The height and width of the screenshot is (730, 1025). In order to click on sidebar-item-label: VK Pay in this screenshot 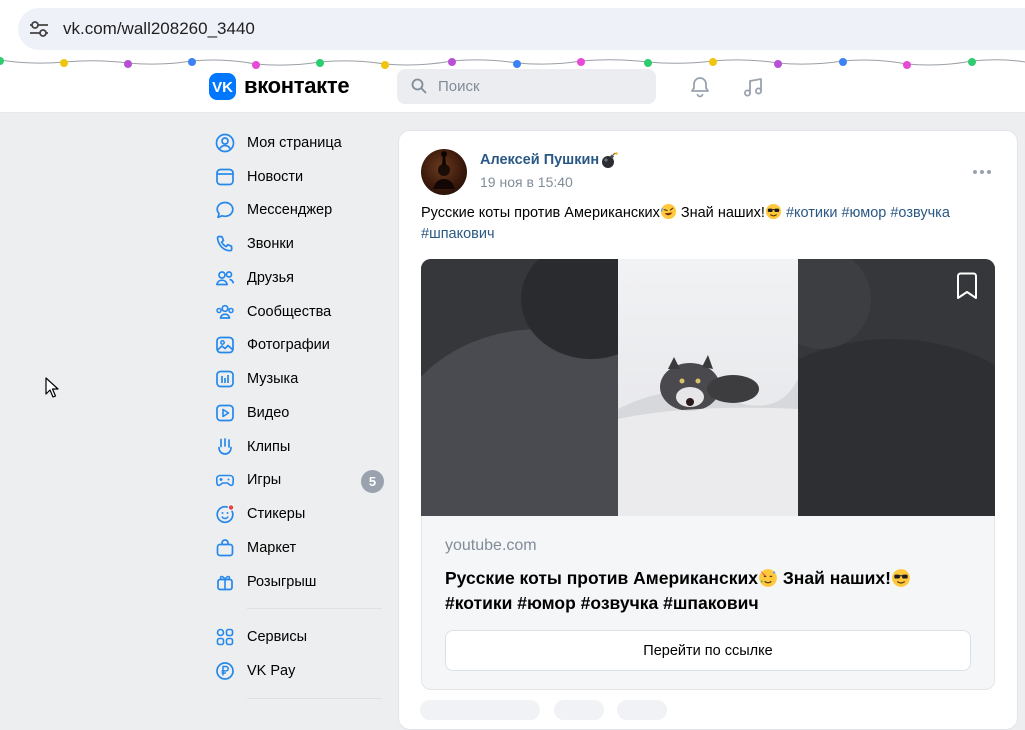, I will do `click(271, 671)`.